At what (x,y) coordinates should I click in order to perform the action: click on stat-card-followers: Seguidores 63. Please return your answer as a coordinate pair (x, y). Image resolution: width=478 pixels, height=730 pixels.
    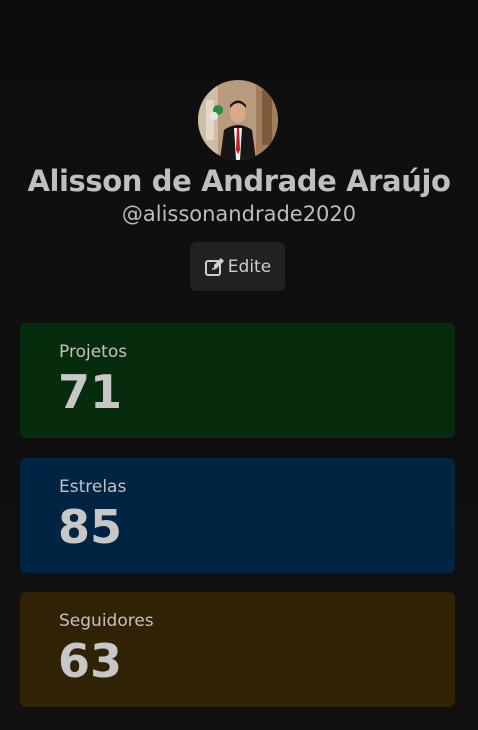
    Looking at the image, I should click on (237, 649).